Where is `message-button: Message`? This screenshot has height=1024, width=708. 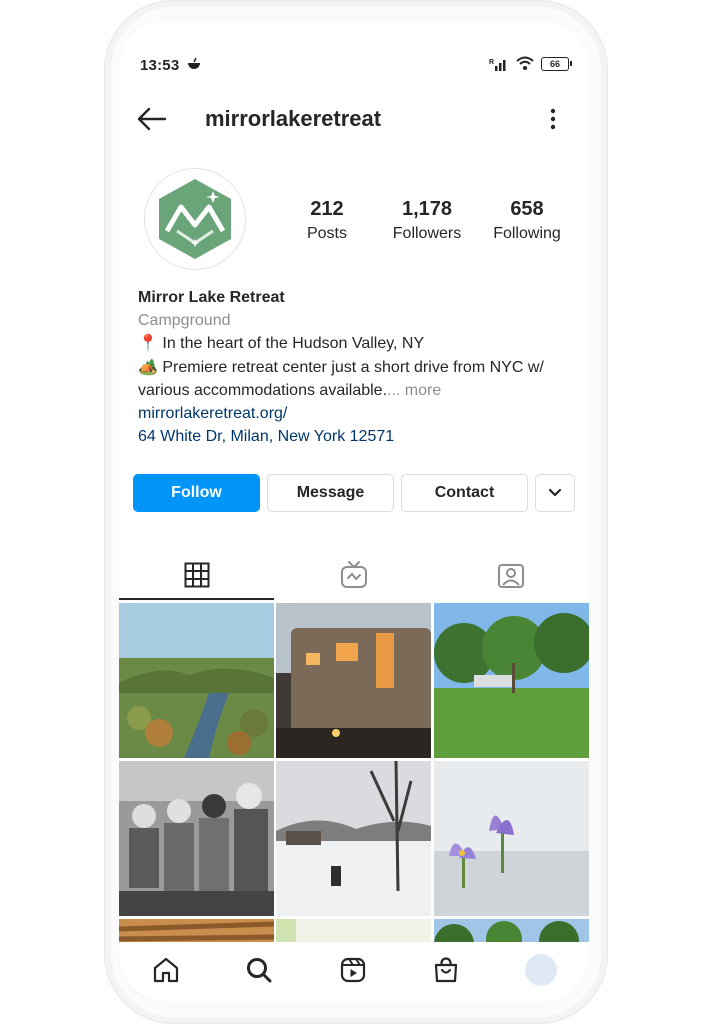 message-button: Message is located at coordinates (330, 493).